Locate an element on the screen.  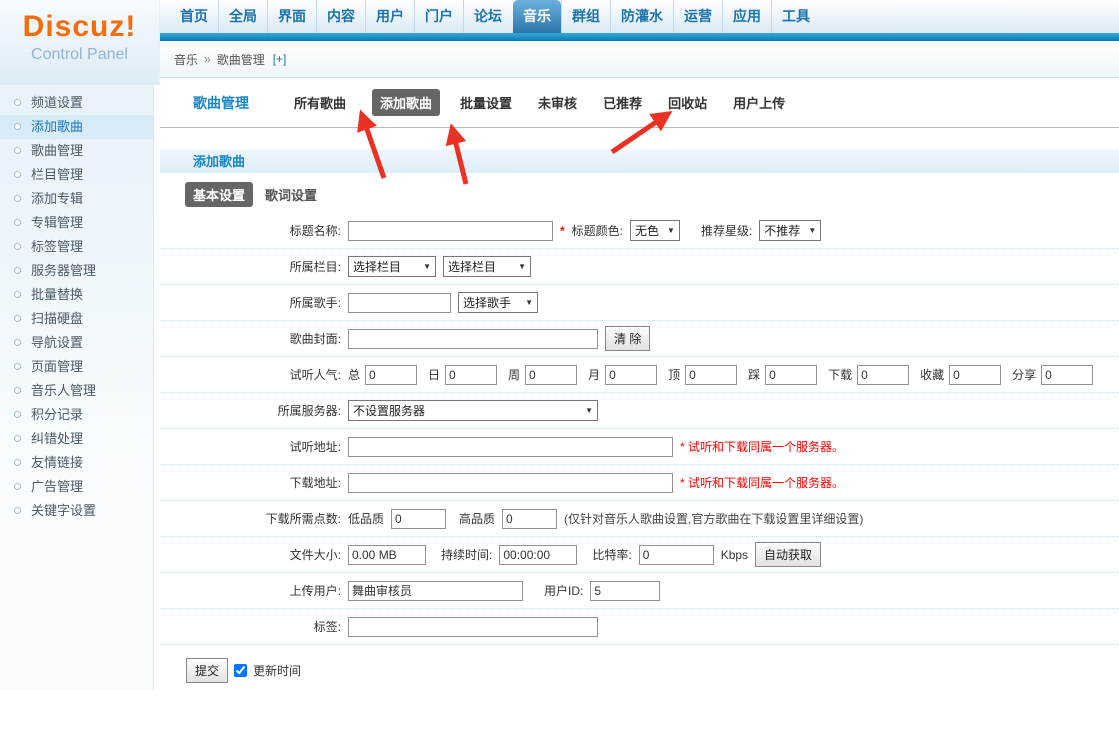
sidebar-item-scan-disk: 扫描硬盘 is located at coordinates (76, 319).